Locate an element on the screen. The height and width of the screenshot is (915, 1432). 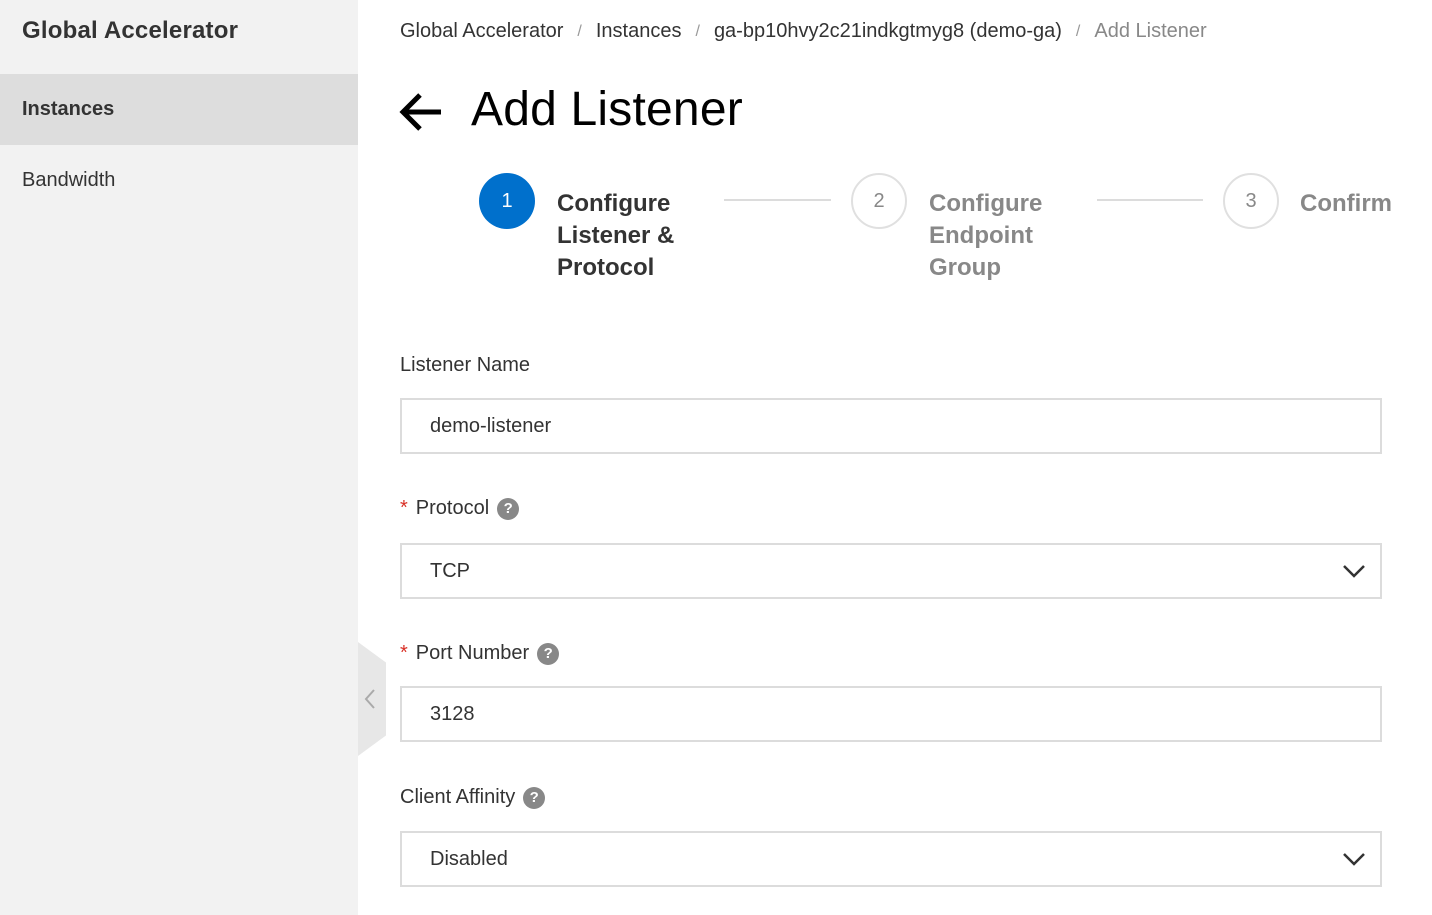
sidebar-item-label: Instances is located at coordinates (68, 109).